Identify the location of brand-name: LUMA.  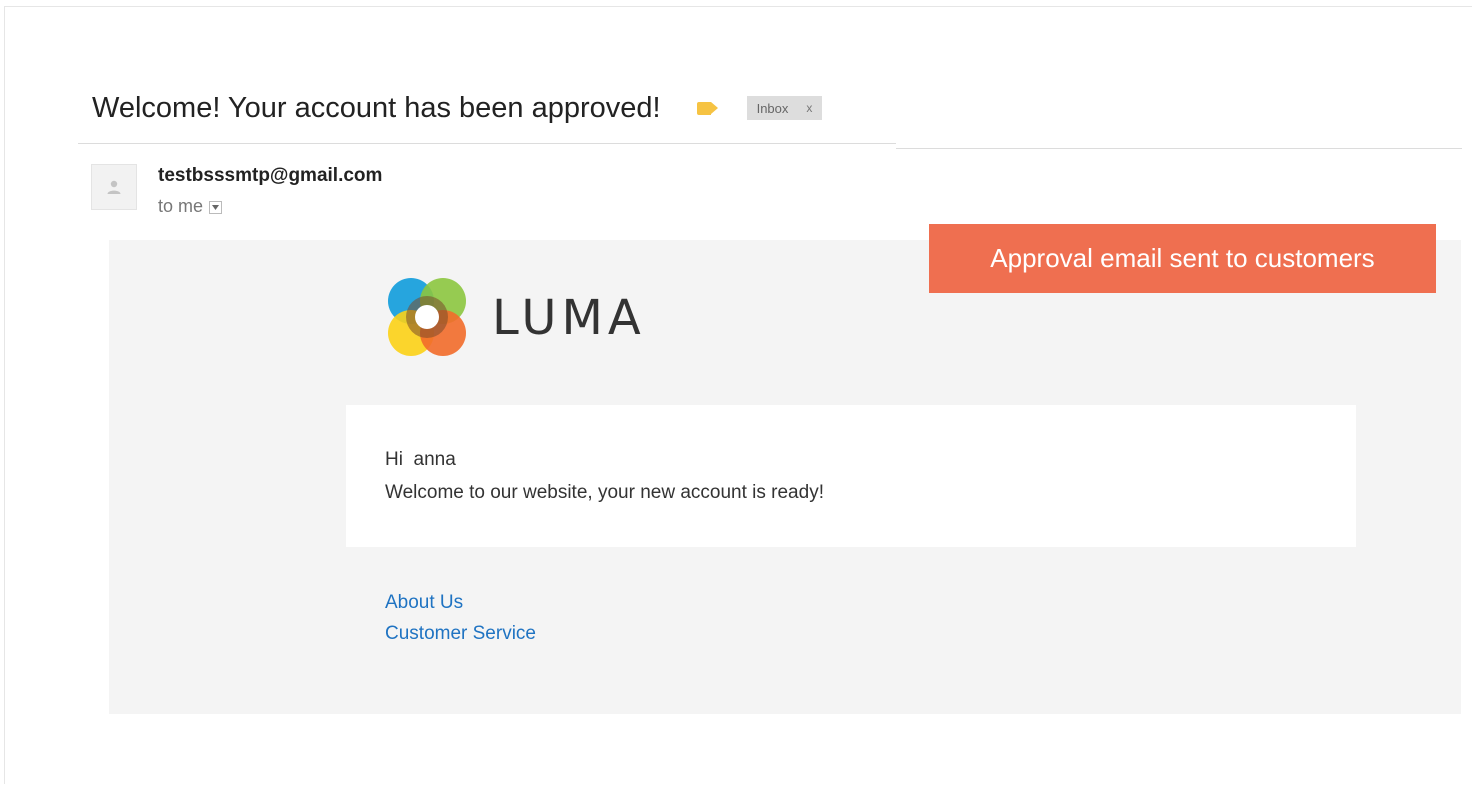
(569, 318).